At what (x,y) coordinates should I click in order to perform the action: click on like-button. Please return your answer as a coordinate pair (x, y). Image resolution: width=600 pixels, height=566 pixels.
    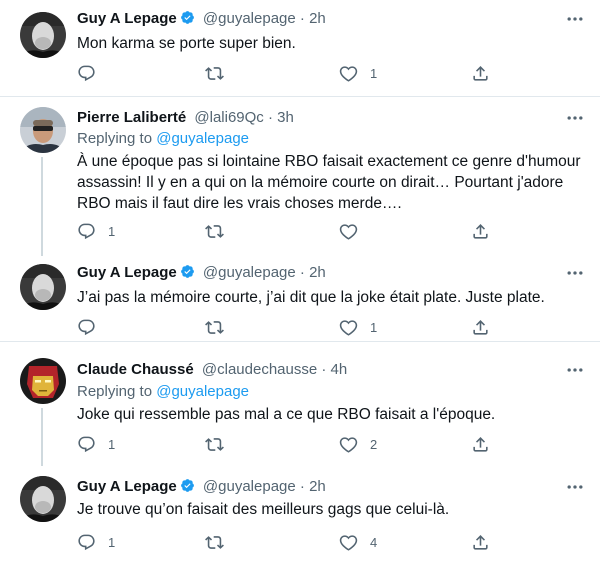
    Looking at the image, I should click on (354, 231).